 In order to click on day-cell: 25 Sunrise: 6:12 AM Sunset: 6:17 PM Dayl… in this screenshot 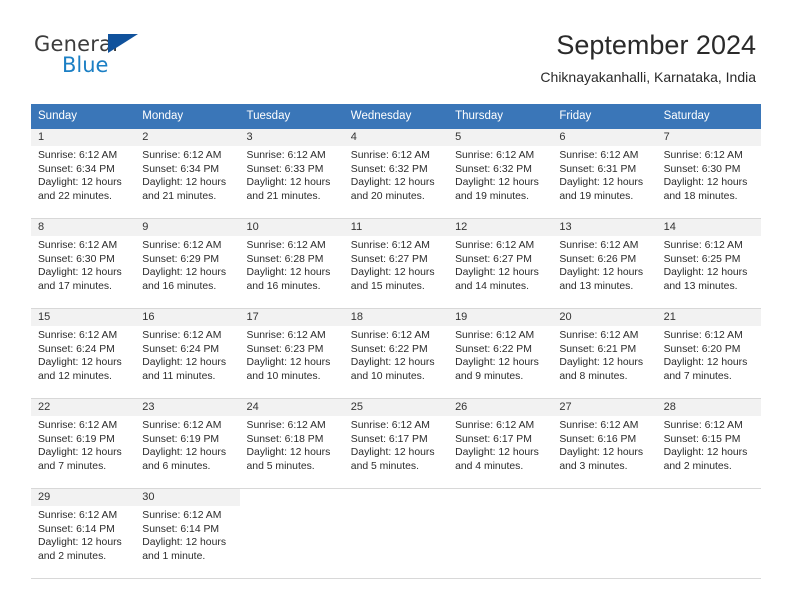, I will do `click(396, 443)`.